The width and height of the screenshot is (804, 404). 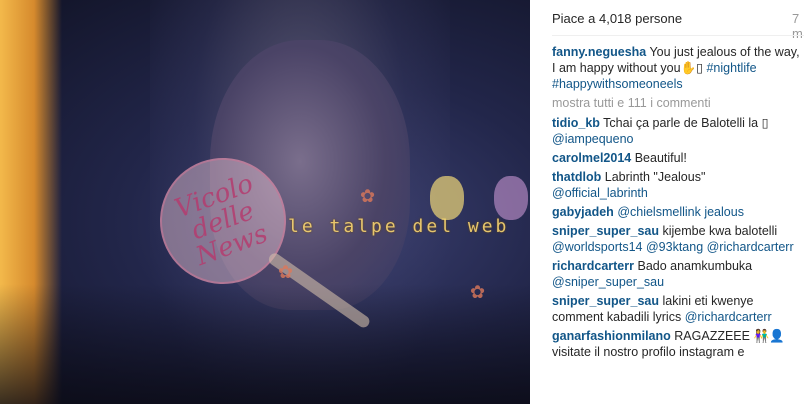 I want to click on comment-username: thatdlob, so click(x=576, y=177).